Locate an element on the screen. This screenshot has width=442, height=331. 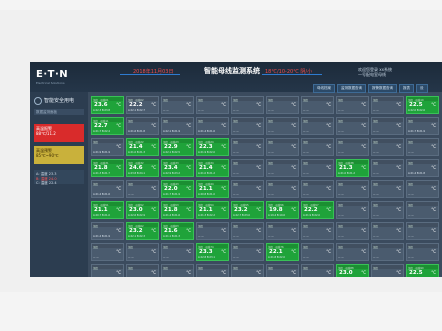
sensor-card: 温度 · 母线55 23.2 °C A:22.7 B:23.0 is located at coordinates (247, 210).